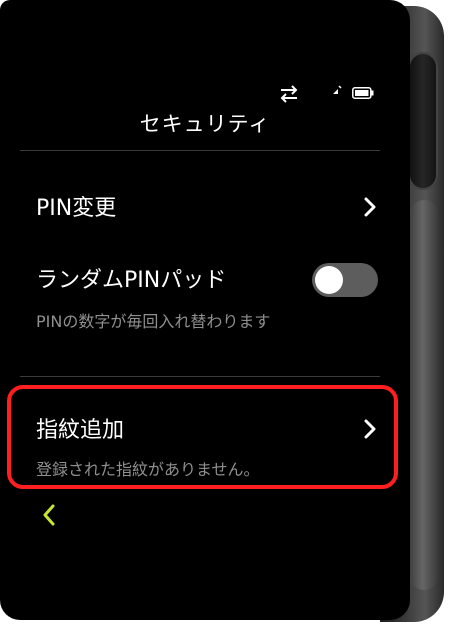 This screenshot has height=630, width=450. Describe the element at coordinates (345, 280) in the screenshot. I see `random-pin-pad-toggle` at that location.